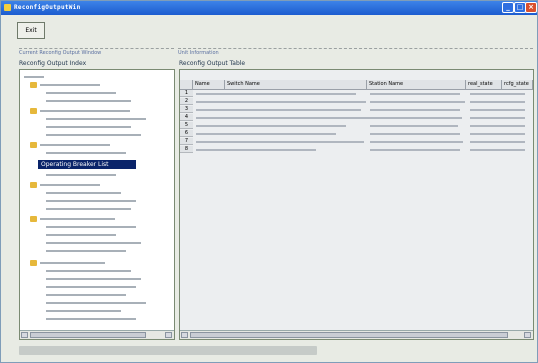 This screenshot has width=538, height=363. I want to click on table-row-number: 4, so click(186, 117).